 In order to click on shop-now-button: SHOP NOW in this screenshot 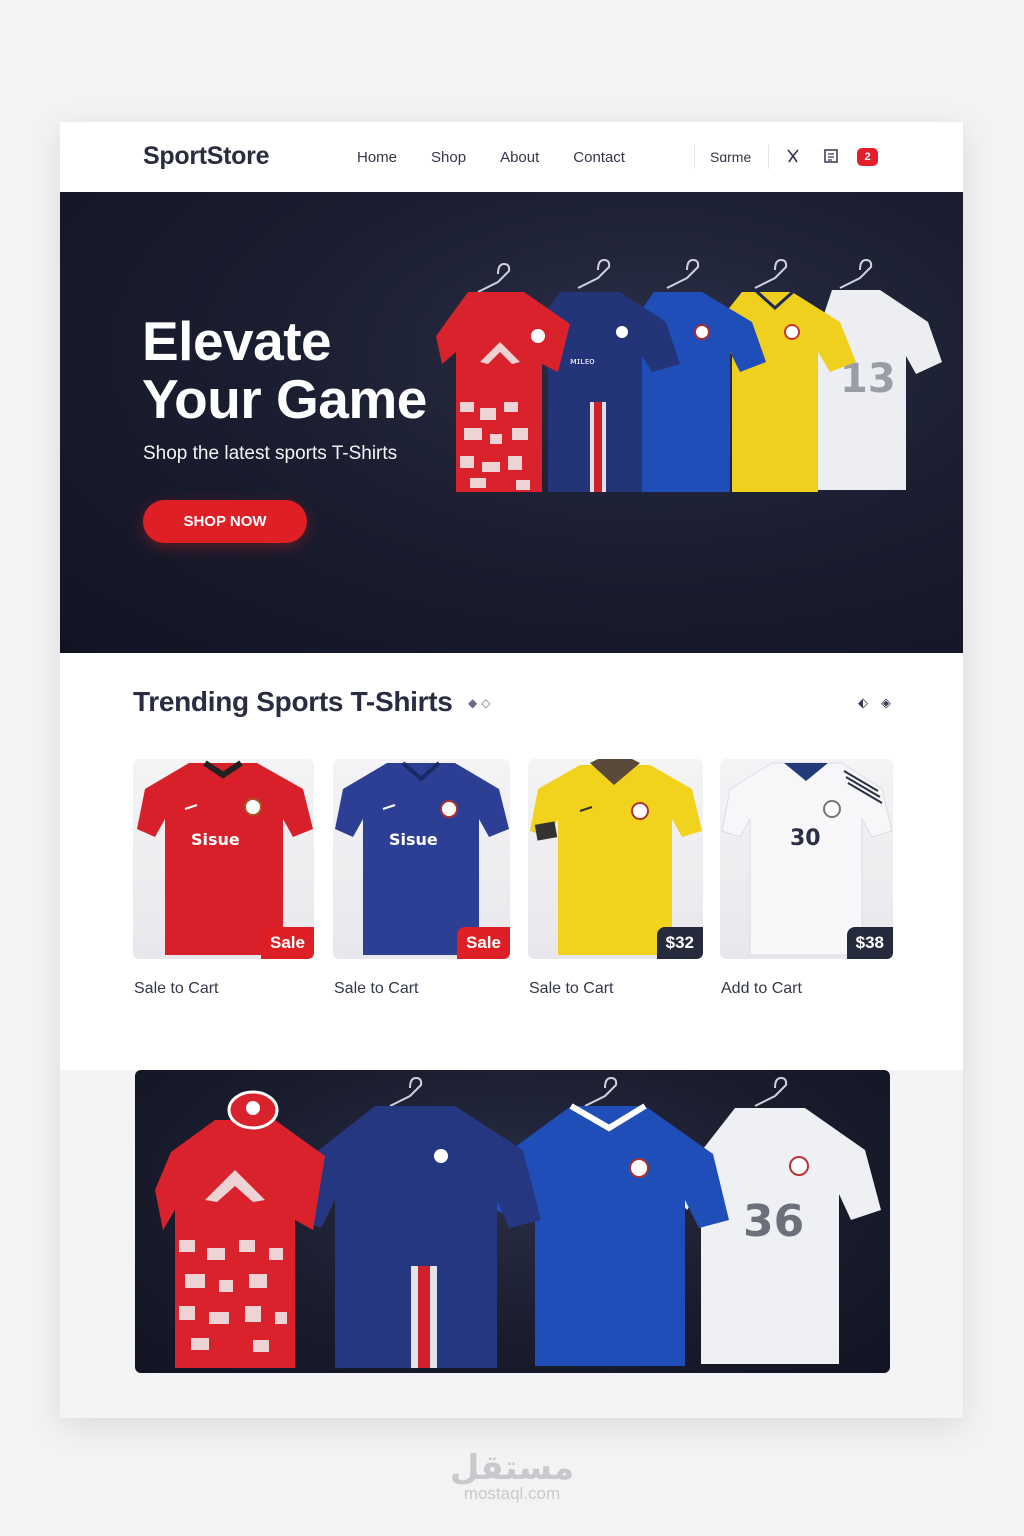, I will do `click(225, 521)`.